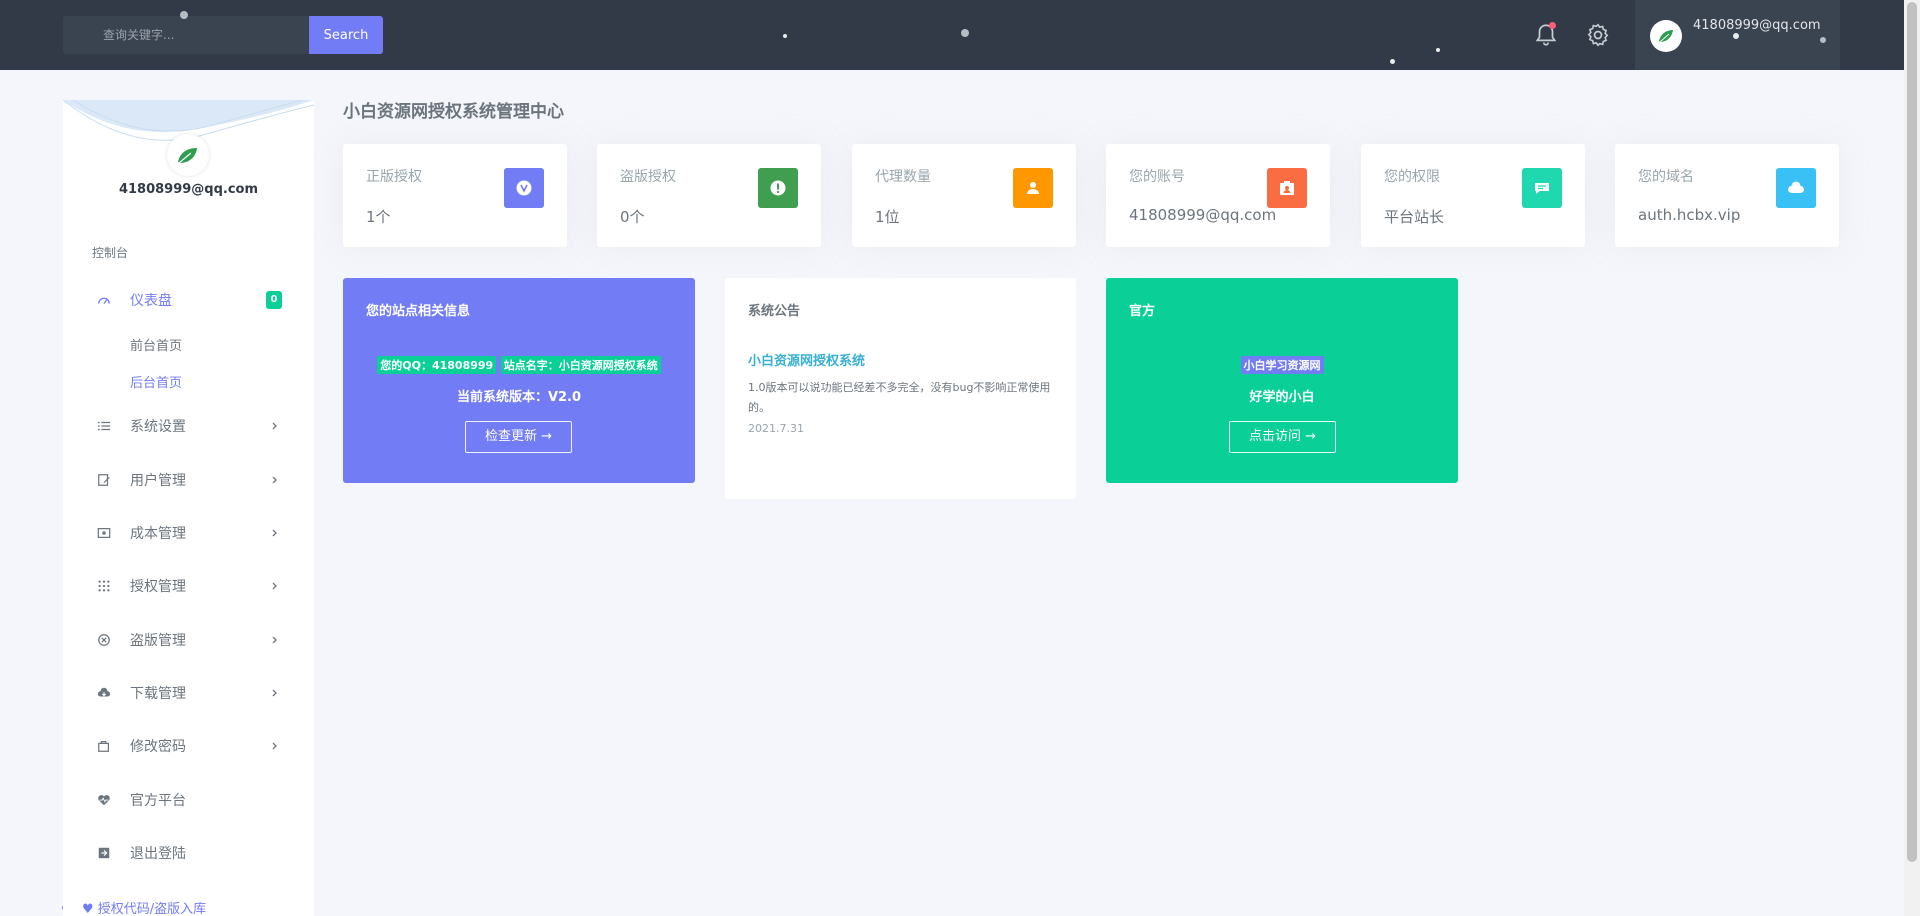 The width and height of the screenshot is (1920, 916). I want to click on stat-label: 您的权限, so click(1412, 177).